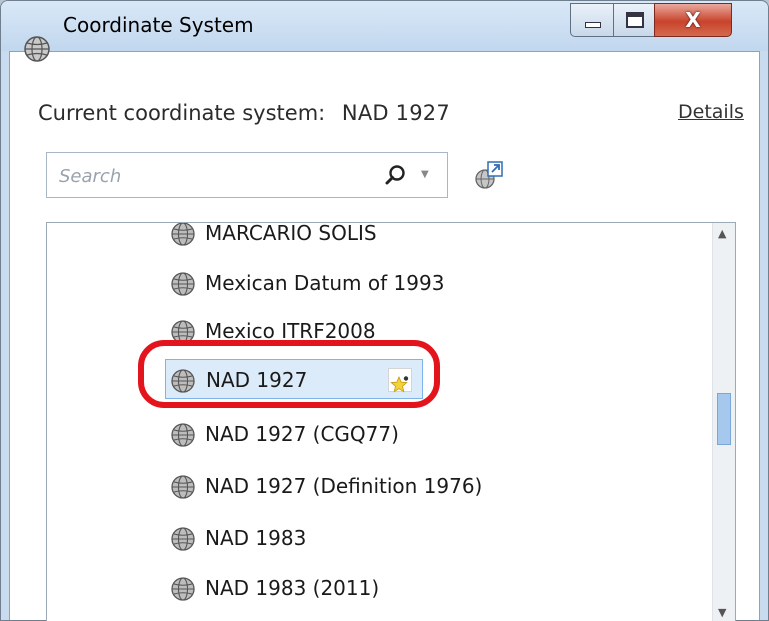  Describe the element at coordinates (344, 486) in the screenshot. I see `list-item-label: NAD 1927 (Definition 1976)` at that location.